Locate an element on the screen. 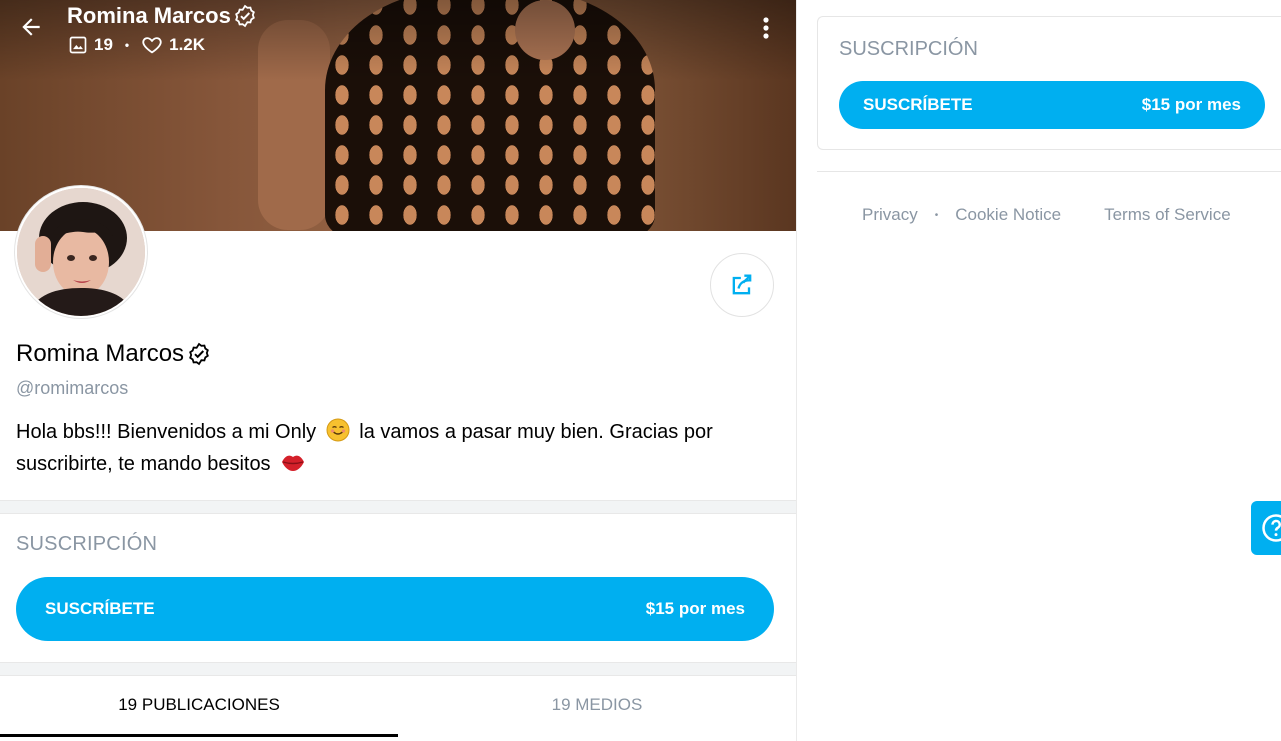 This screenshot has height=741, width=1281. header-name: Romina Marcos is located at coordinates (162, 16).